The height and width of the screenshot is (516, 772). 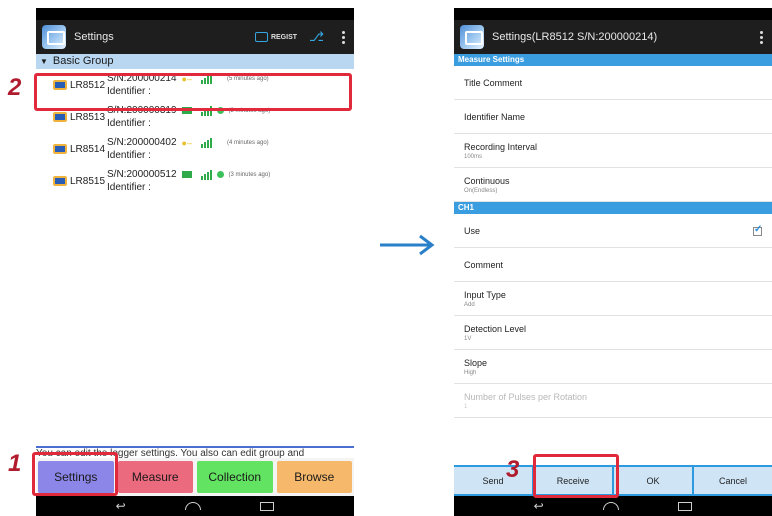 What do you see at coordinates (15, 463) in the screenshot?
I see `step-number-1: 1` at bounding box center [15, 463].